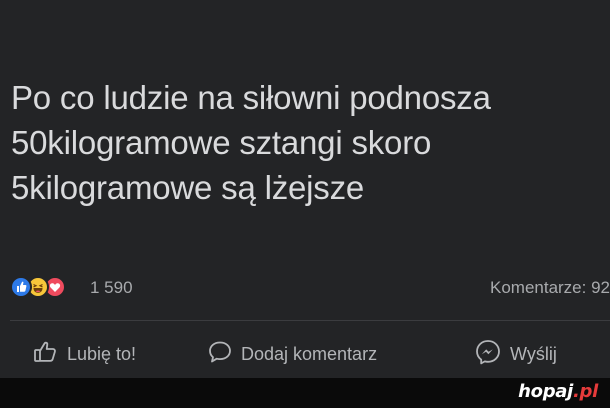  What do you see at coordinates (111, 288) in the screenshot?
I see `reaction-count: 1 590` at bounding box center [111, 288].